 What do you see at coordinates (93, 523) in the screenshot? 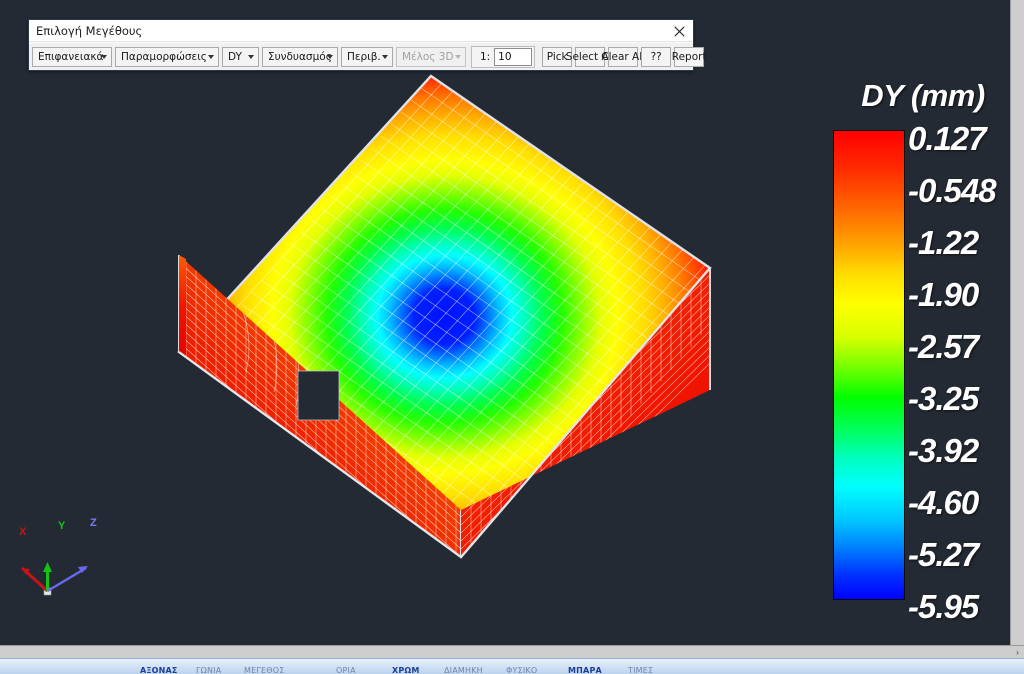
I see `axis-z-label: Z` at bounding box center [93, 523].